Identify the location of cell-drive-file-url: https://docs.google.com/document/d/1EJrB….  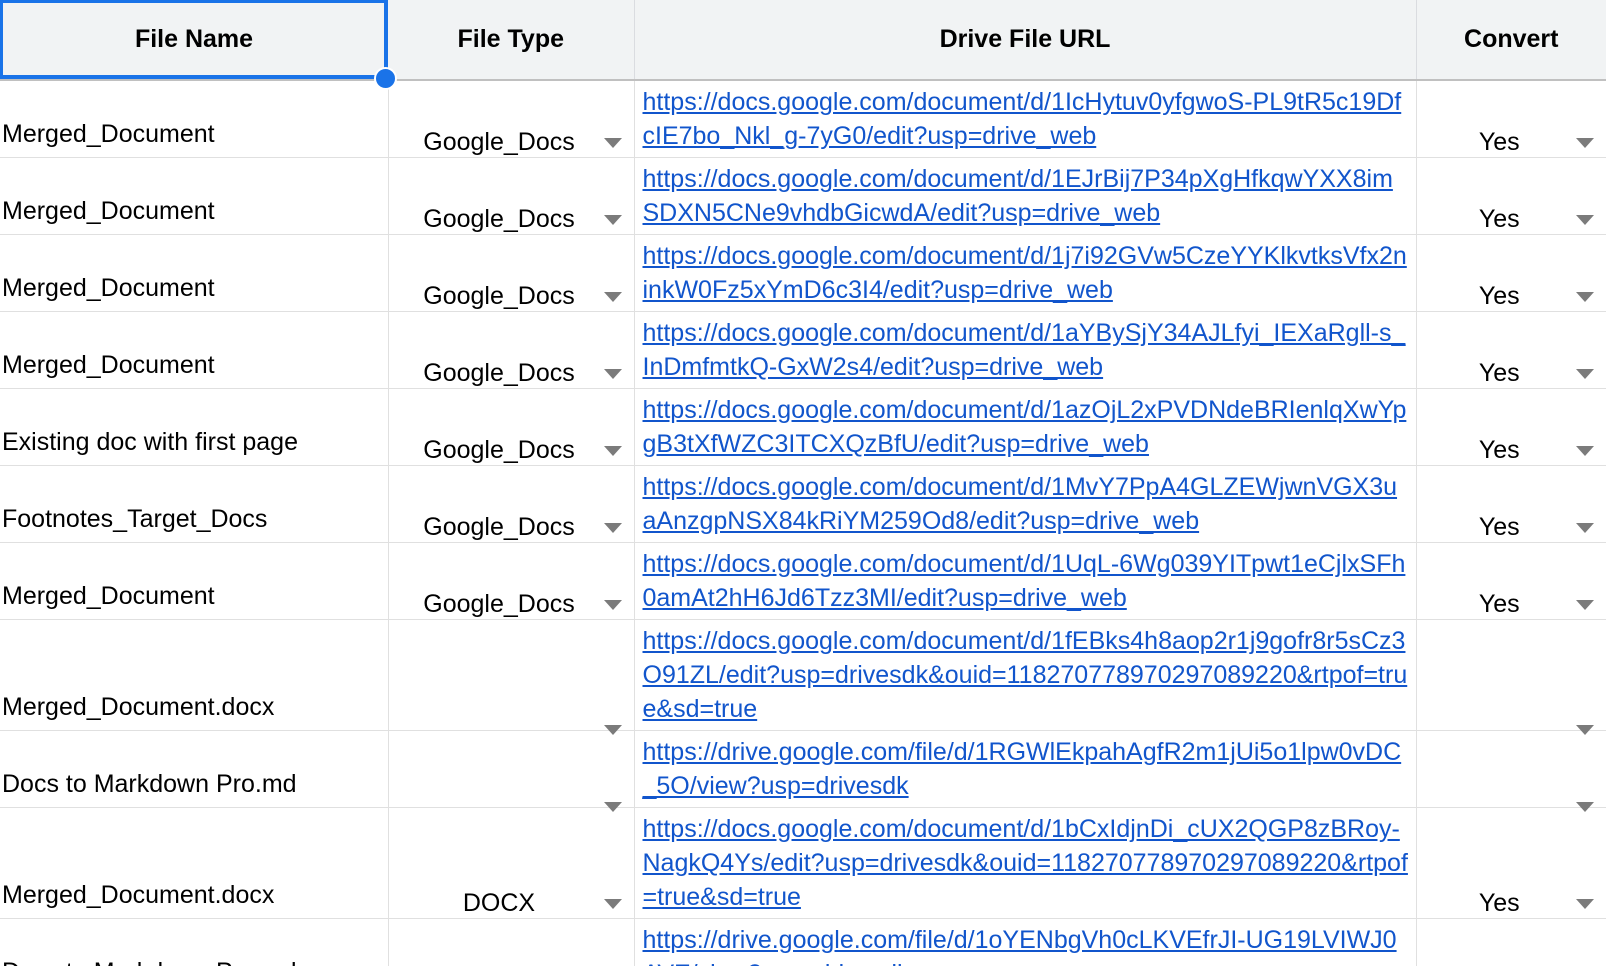
(1025, 196).